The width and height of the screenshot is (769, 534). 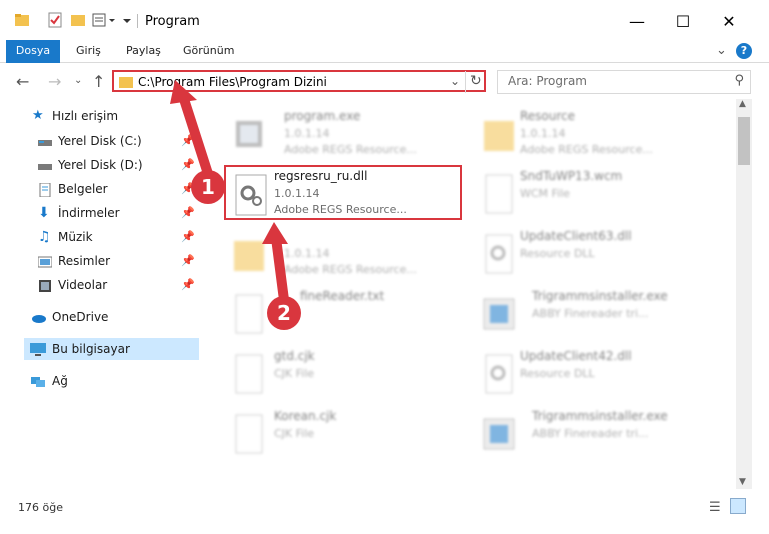 I want to click on annotation-arrows, so click(x=229, y=192).